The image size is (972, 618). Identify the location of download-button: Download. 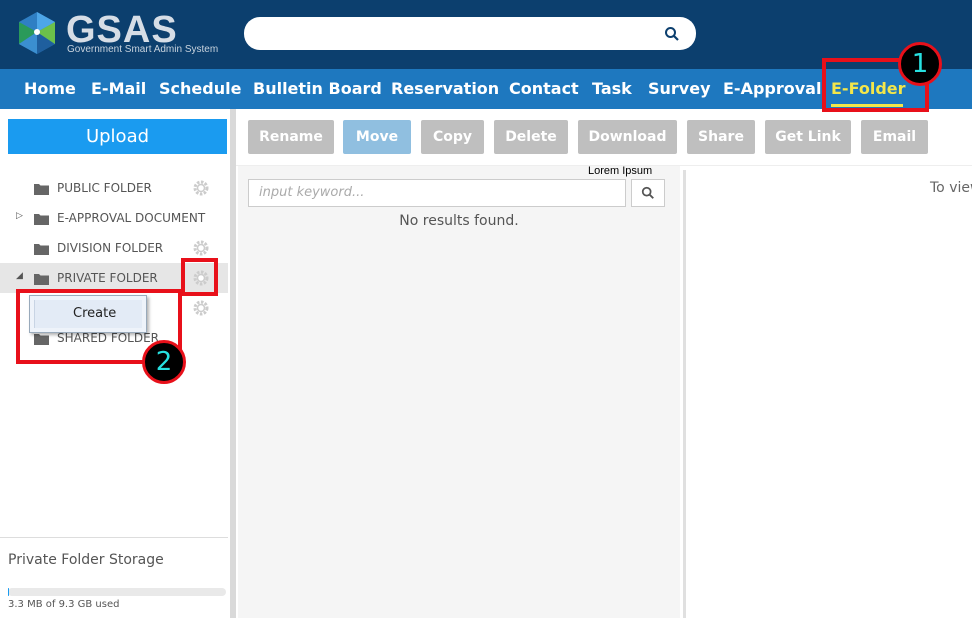
(627, 137).